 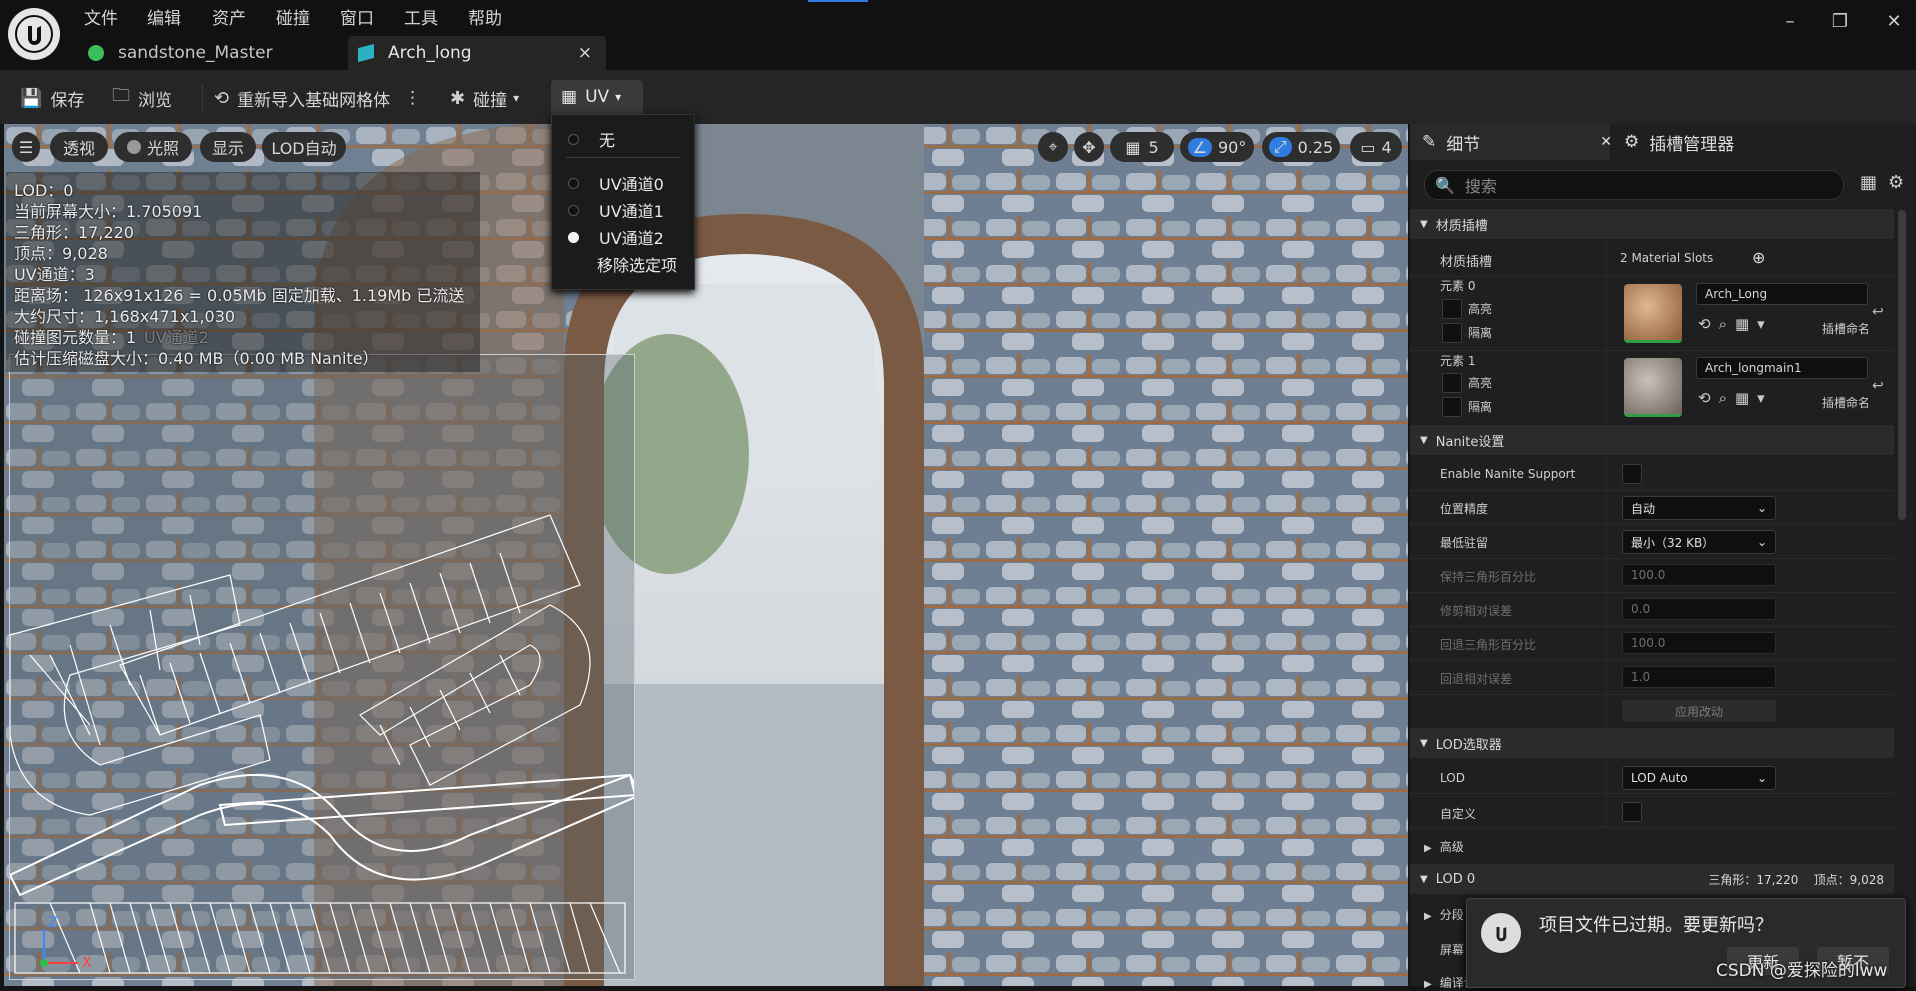 I want to click on close-icon: ✕, so click(x=1606, y=142).